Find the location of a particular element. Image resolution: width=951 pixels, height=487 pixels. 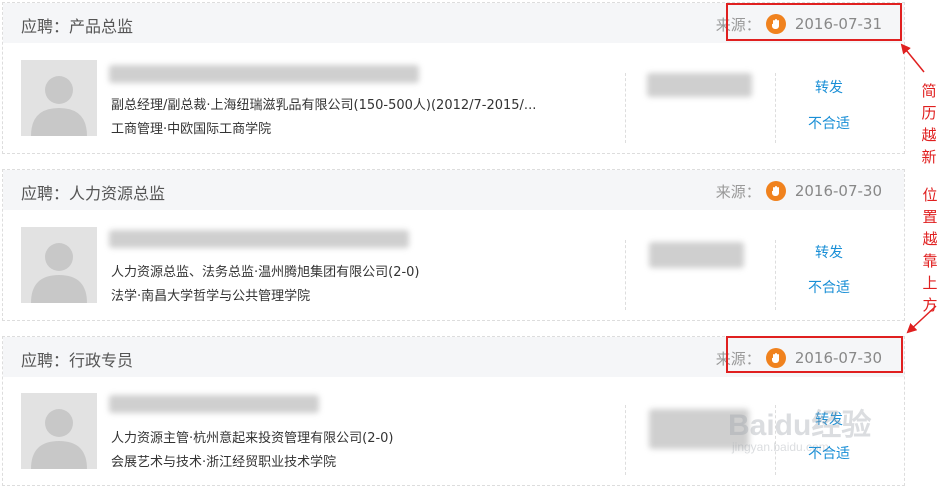

annotation-note-higher: 位 置 越 靠 上 方 is located at coordinates (930, 250).